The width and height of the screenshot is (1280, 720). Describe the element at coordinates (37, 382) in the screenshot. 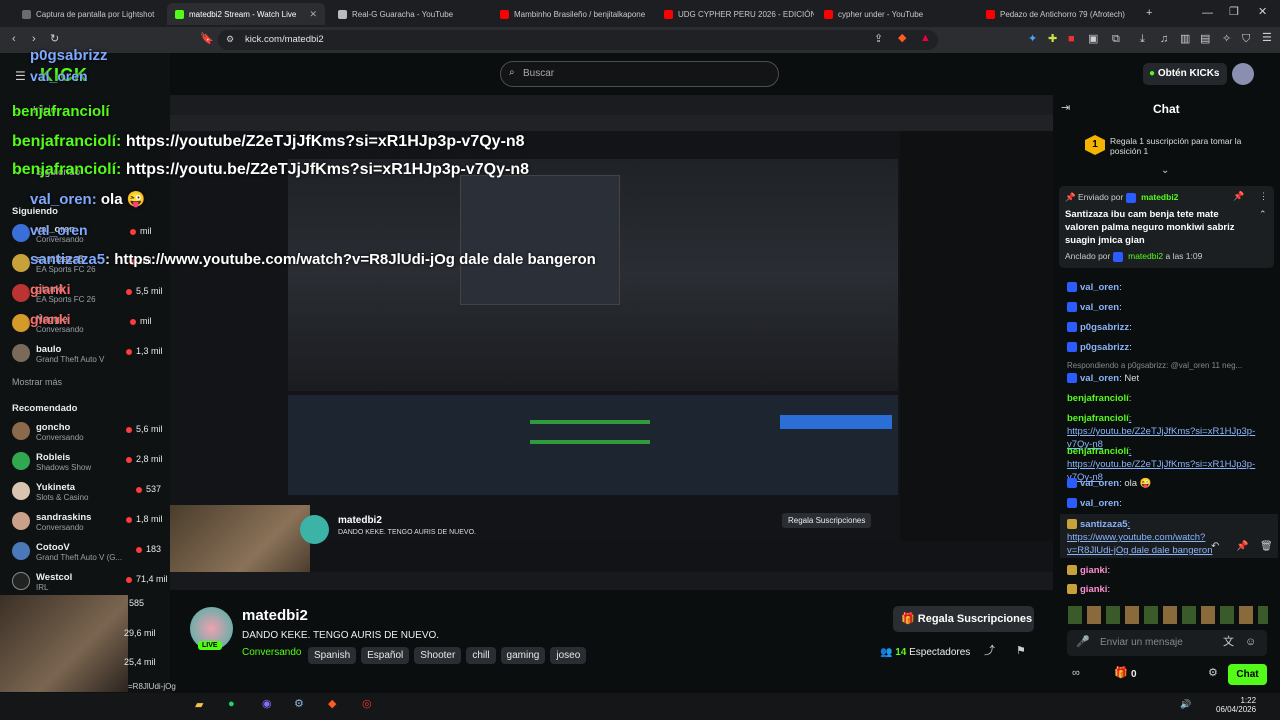

I see `show-more-link: Mostrar más` at that location.